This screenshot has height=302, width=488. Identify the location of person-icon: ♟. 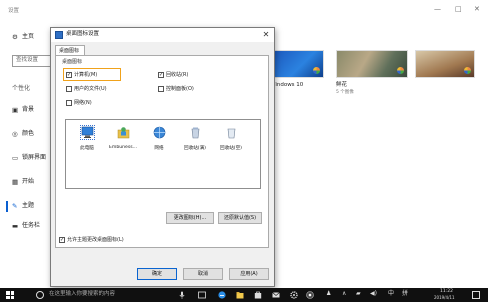
(328, 294).